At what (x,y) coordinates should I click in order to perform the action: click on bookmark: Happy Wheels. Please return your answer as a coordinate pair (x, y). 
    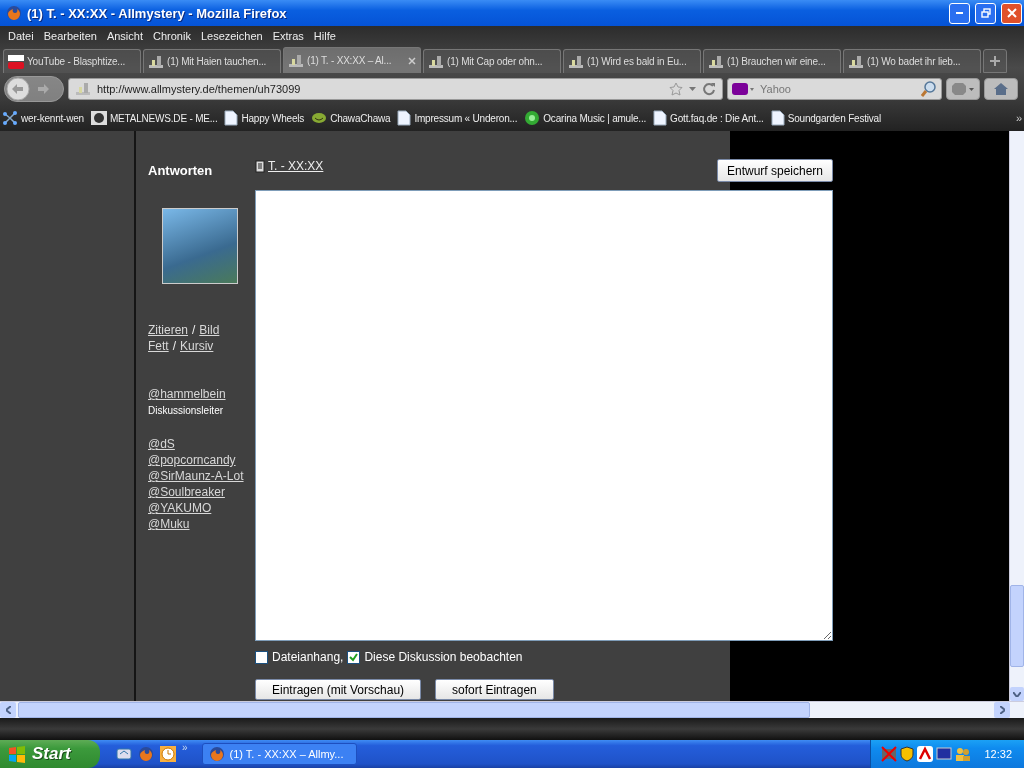
    Looking at the image, I should click on (264, 118).